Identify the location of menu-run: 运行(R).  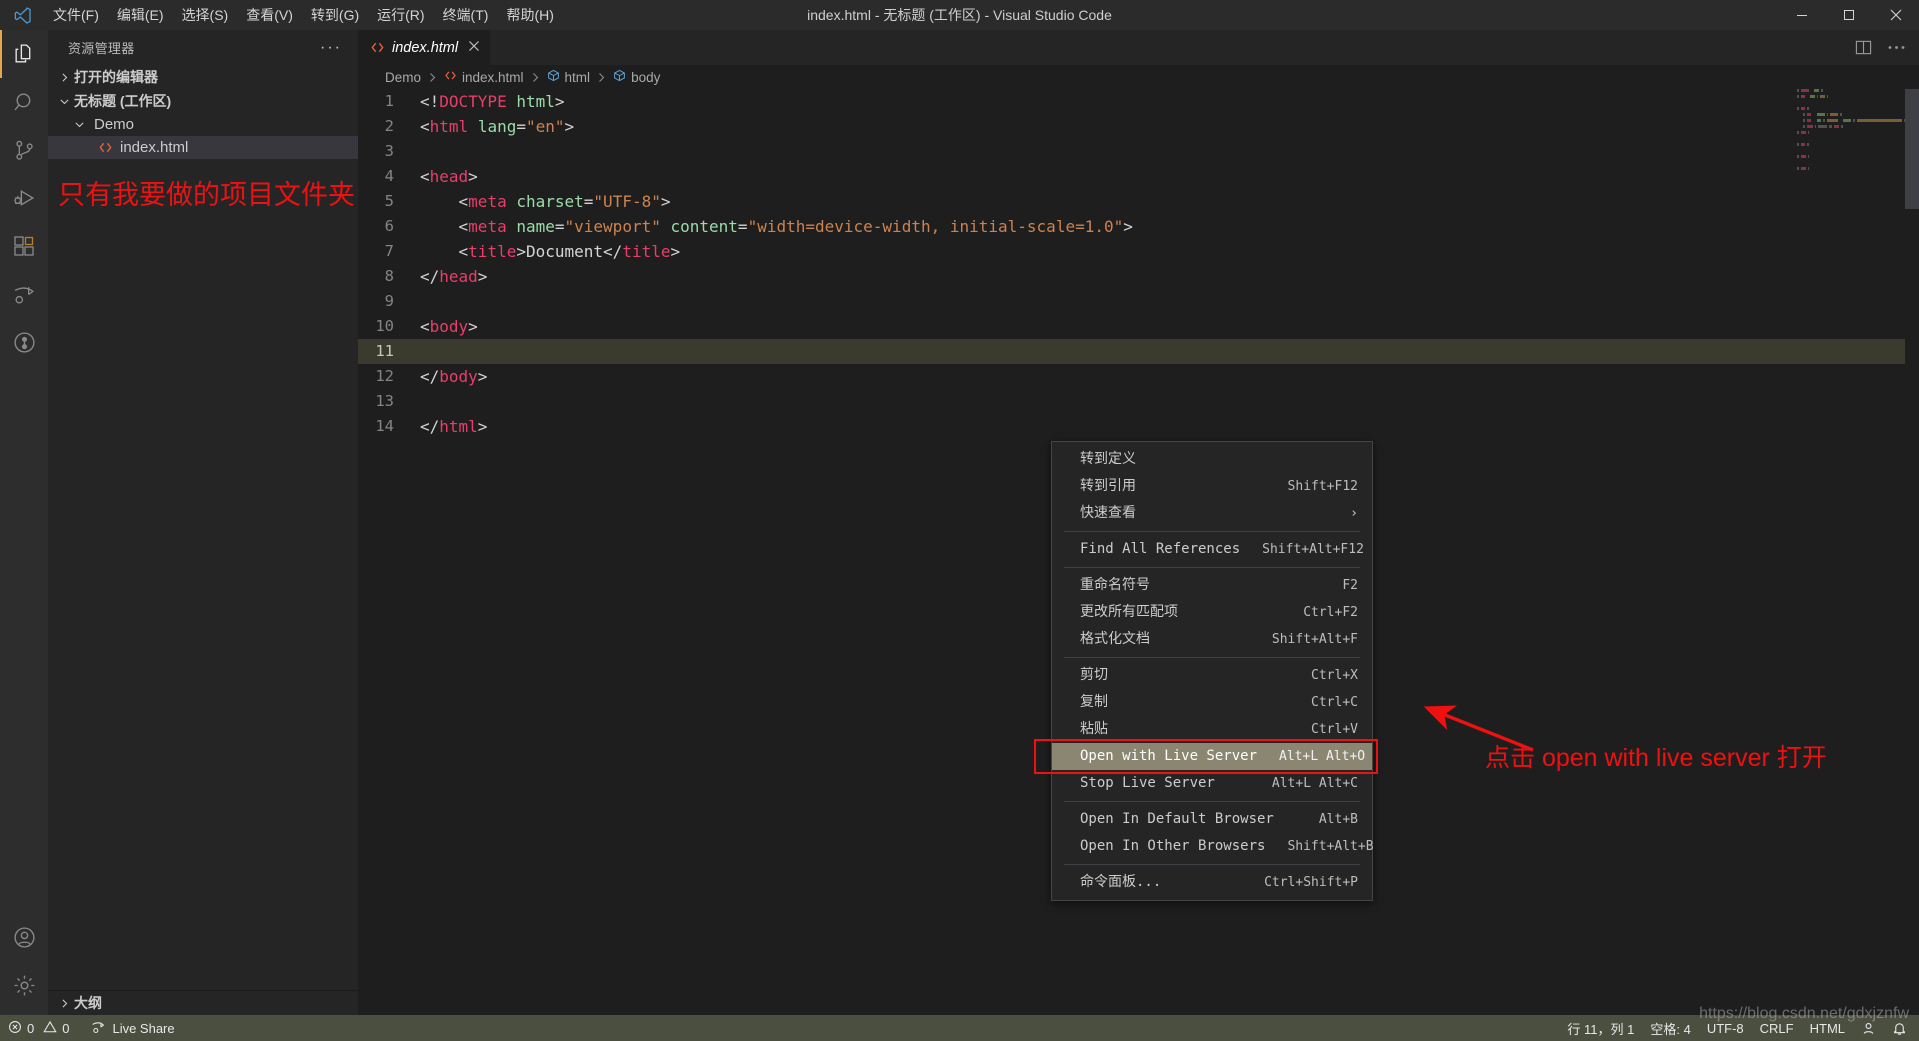
(400, 15).